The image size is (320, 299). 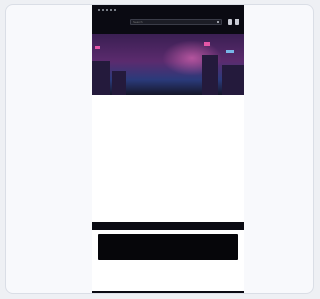 I want to click on site-footer, so click(x=168, y=292).